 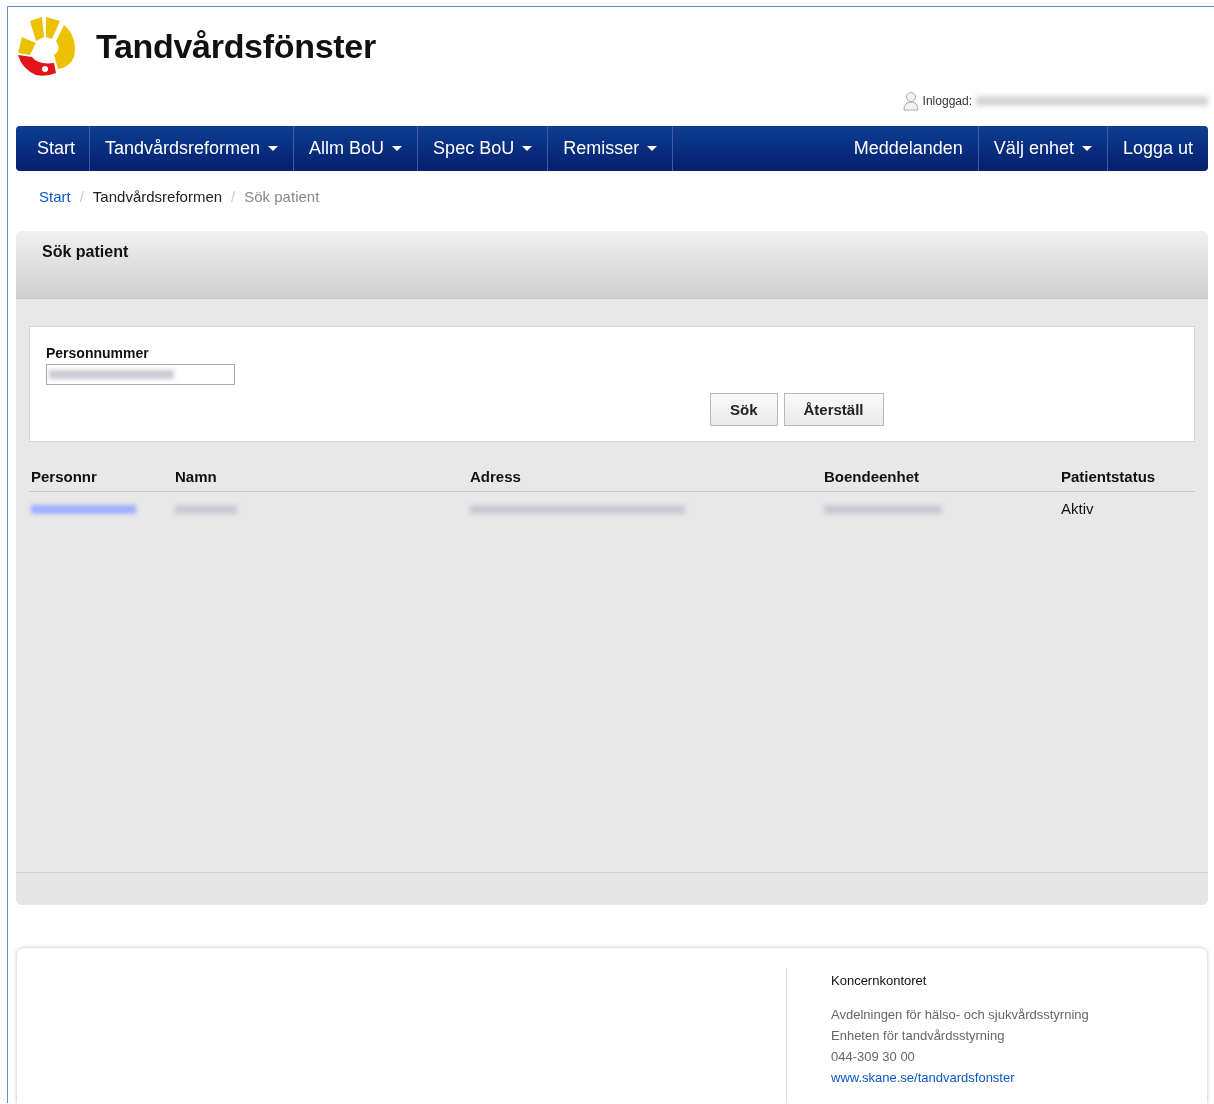 What do you see at coordinates (879, 981) in the screenshot?
I see `footer-heading: Koncernkontoret` at bounding box center [879, 981].